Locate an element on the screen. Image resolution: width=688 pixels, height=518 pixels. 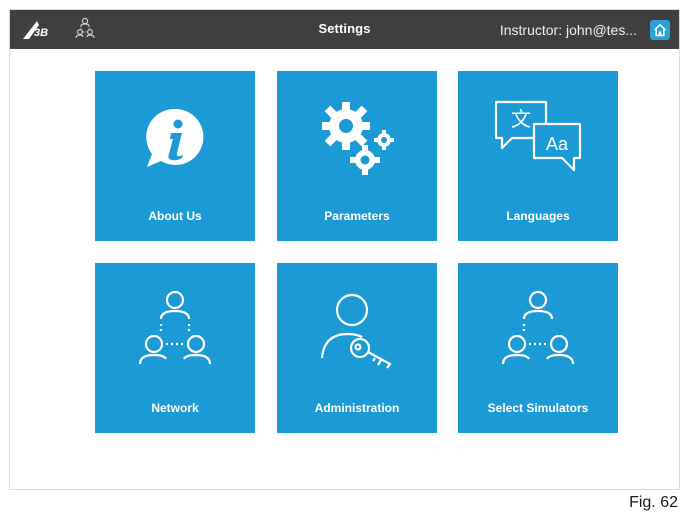
languages-icon: 文 Aa is located at coordinates (538, 136).